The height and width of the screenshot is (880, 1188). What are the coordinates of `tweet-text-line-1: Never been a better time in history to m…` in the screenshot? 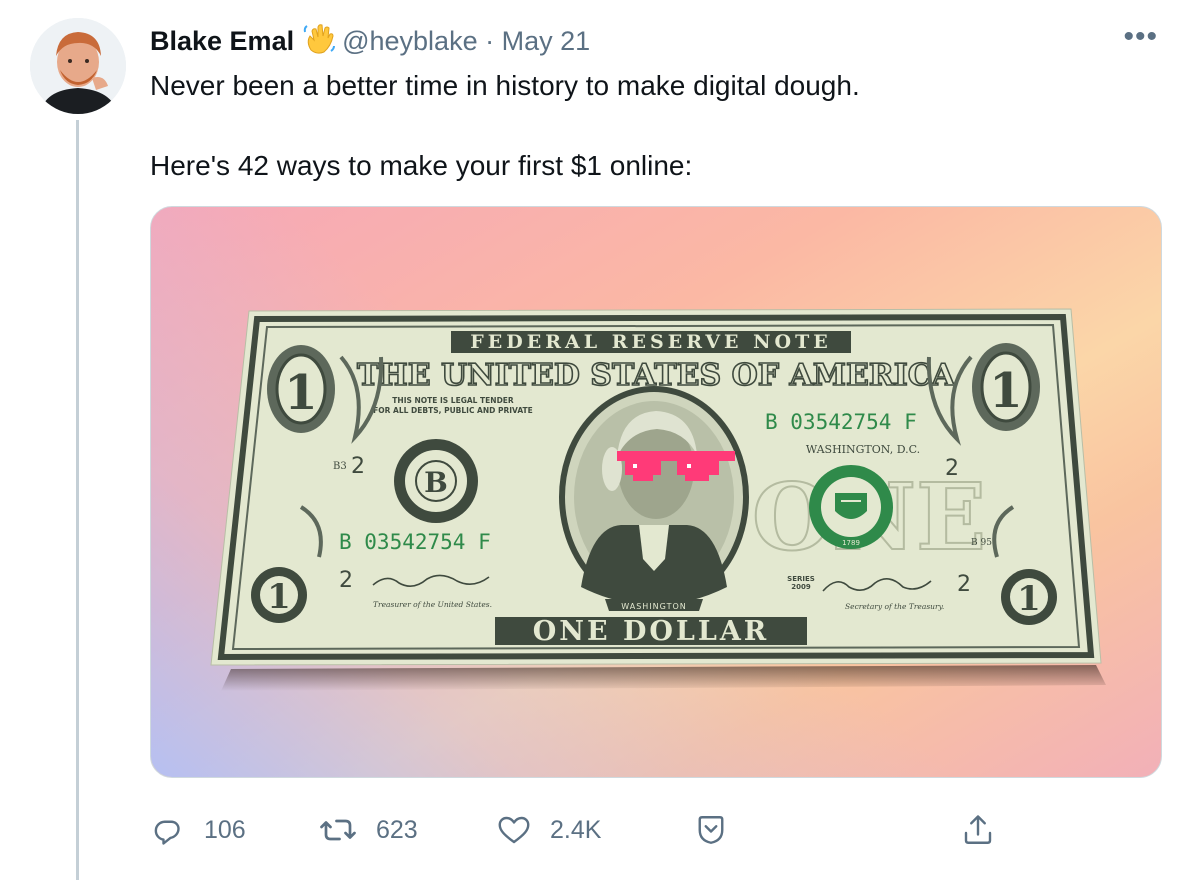 It's located at (505, 85).